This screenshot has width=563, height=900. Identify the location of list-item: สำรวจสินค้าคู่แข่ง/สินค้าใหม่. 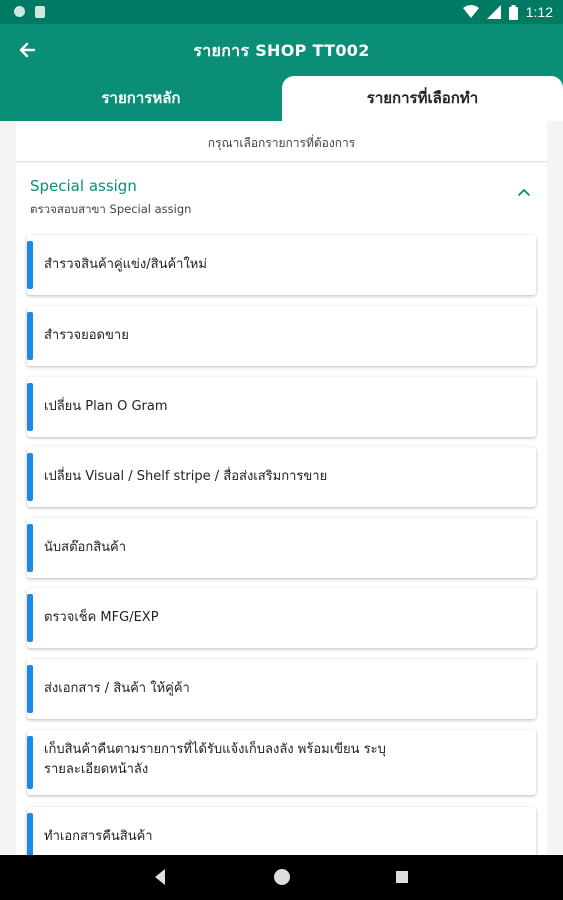
(281, 265).